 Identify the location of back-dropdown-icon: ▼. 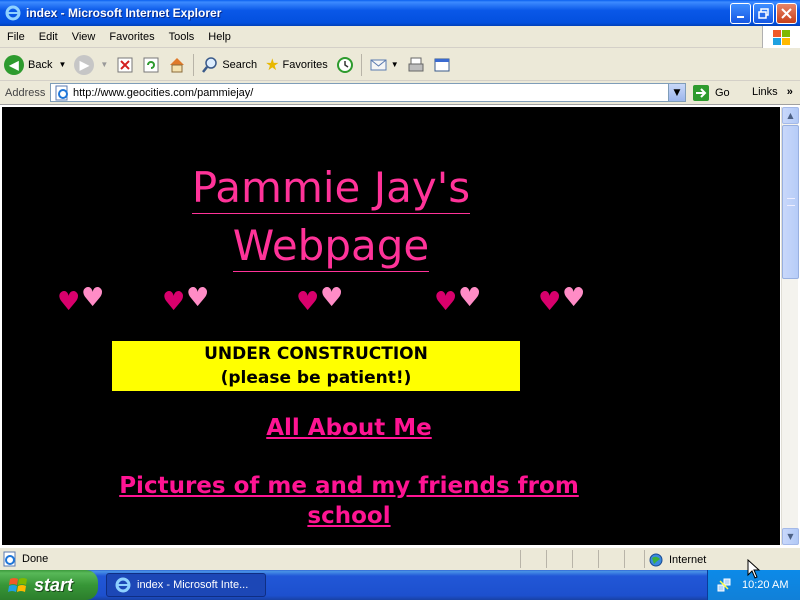
(62, 64).